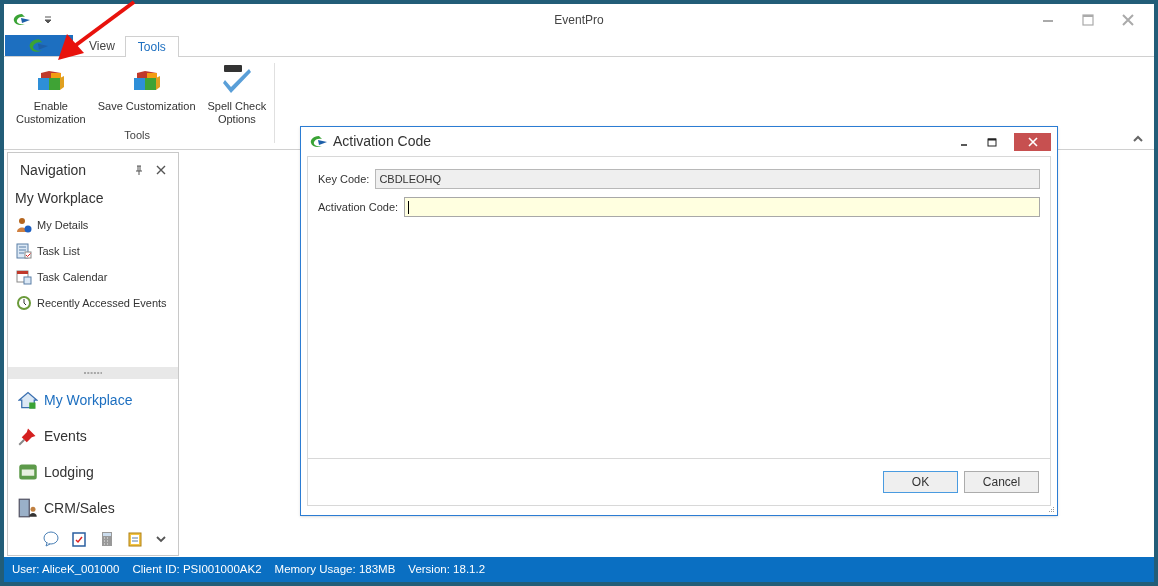 This screenshot has width=1158, height=586. I want to click on dialog-button: Cancel, so click(1001, 482).